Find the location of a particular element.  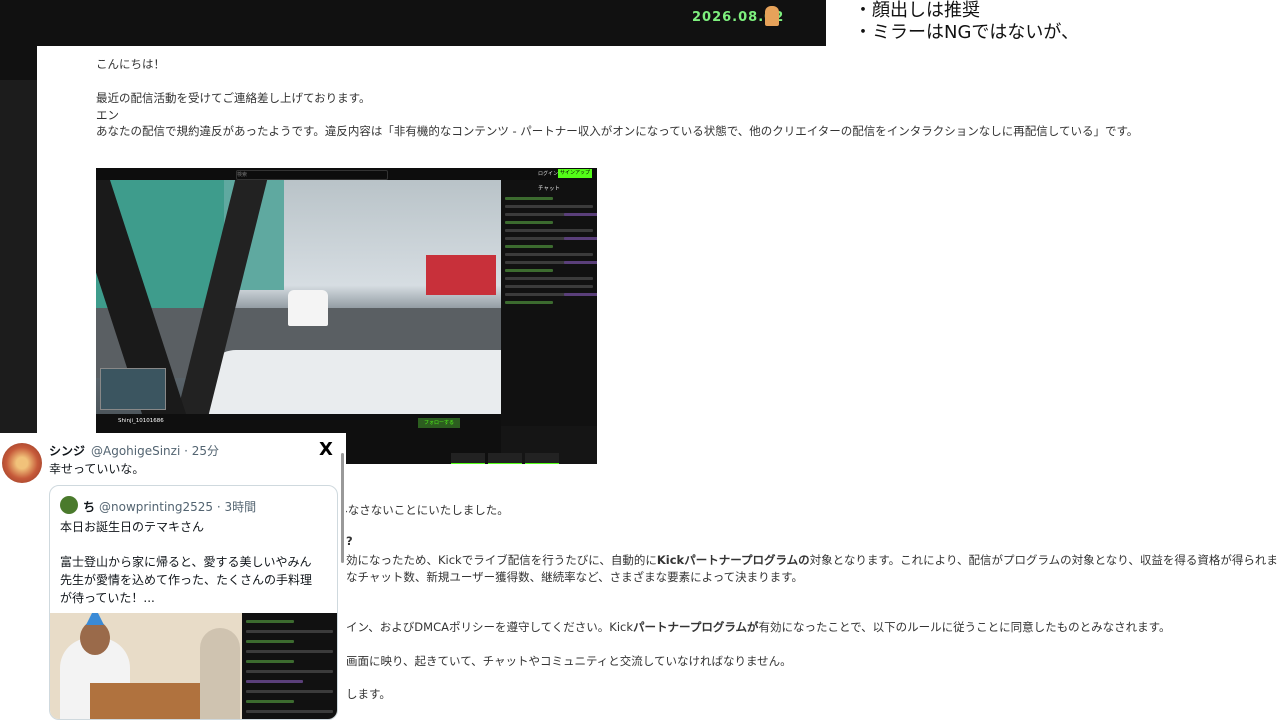

streamer-name: Shinji_10101686 is located at coordinates (141, 421).